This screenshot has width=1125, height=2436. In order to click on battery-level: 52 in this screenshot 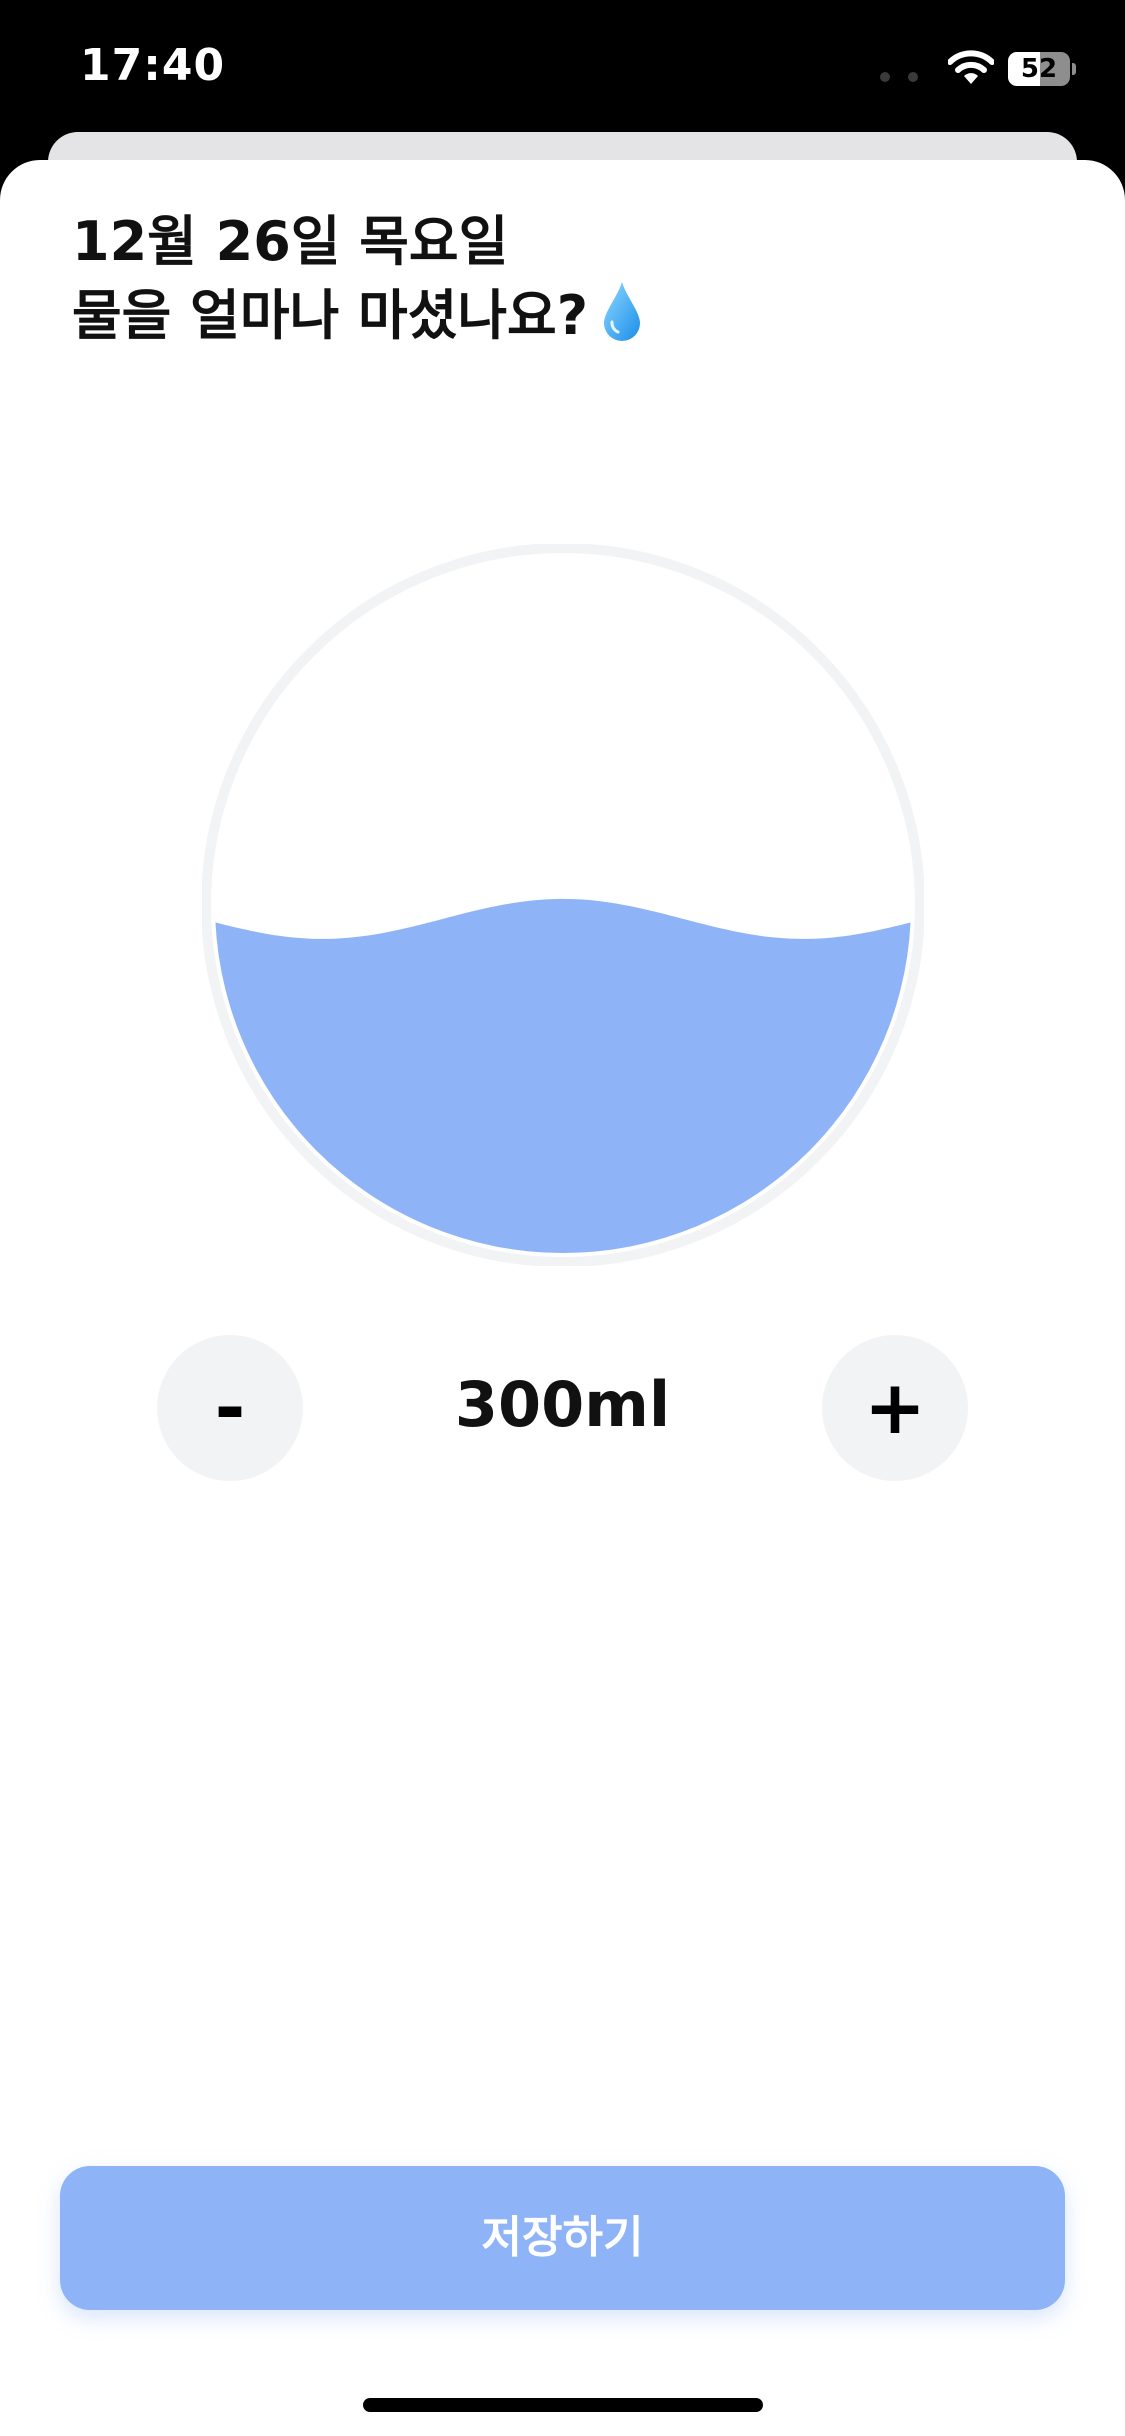, I will do `click(1039, 69)`.